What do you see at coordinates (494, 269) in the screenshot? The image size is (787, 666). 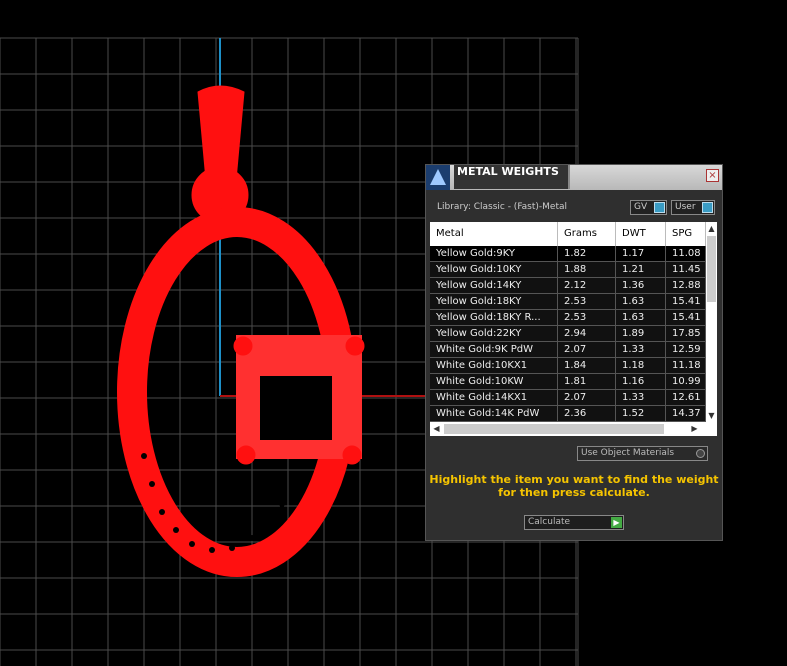 I see `cell-metal: Yellow Gold:10KY` at bounding box center [494, 269].